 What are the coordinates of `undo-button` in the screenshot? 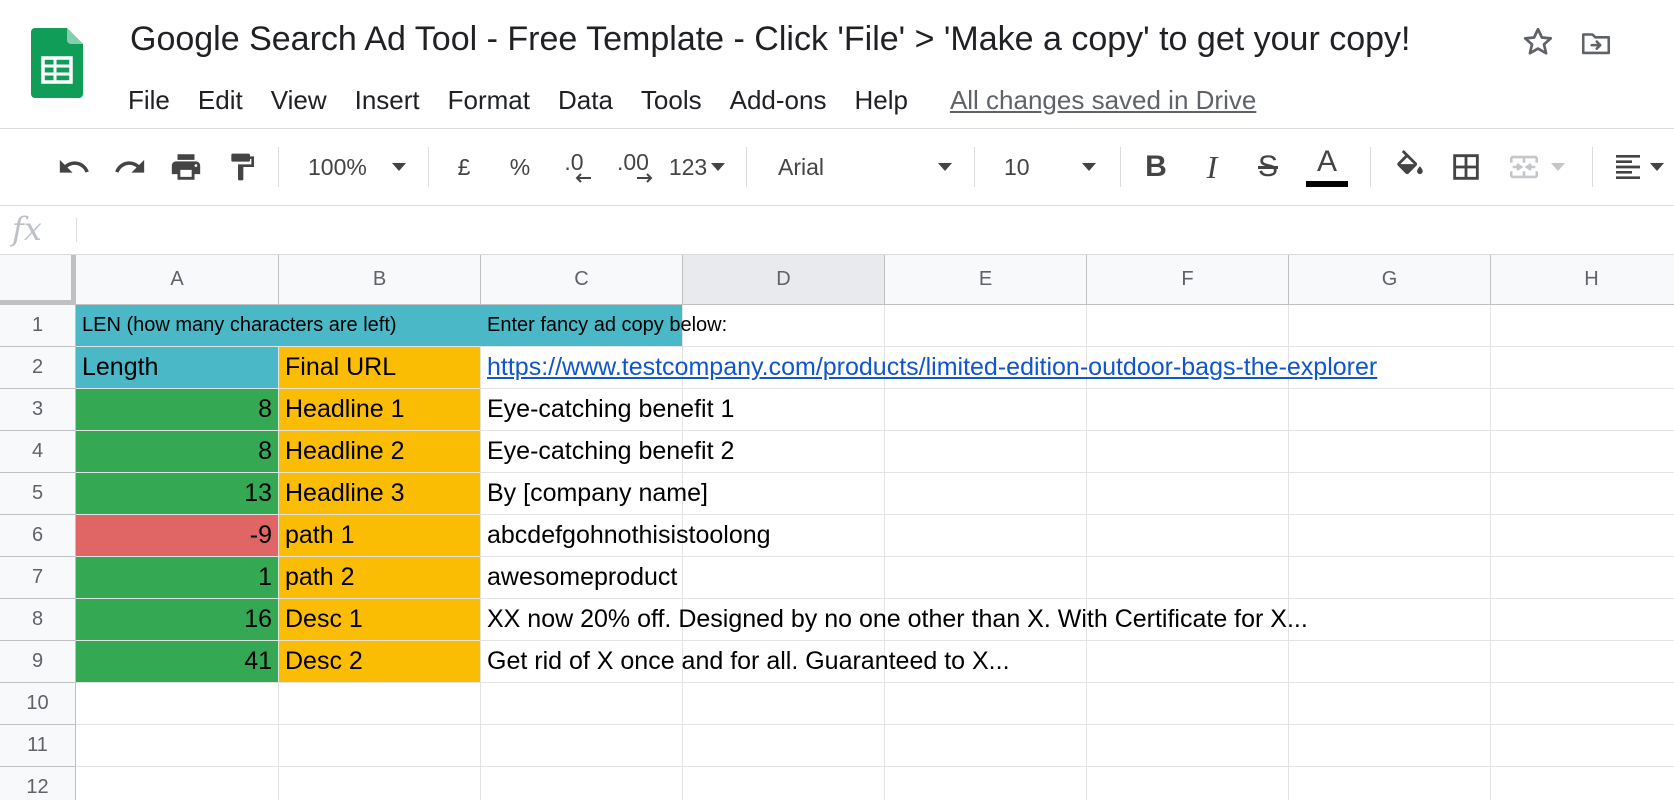 It's located at (74, 167).